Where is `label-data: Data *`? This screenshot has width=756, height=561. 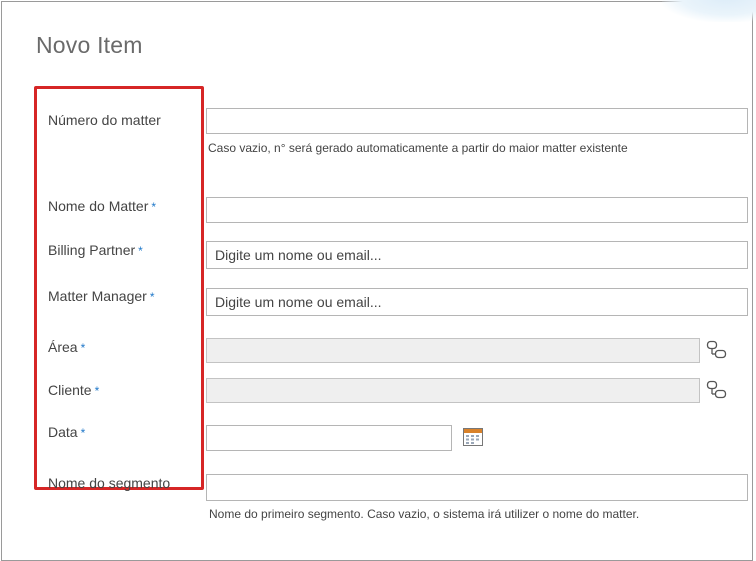
label-data: Data * is located at coordinates (66, 432).